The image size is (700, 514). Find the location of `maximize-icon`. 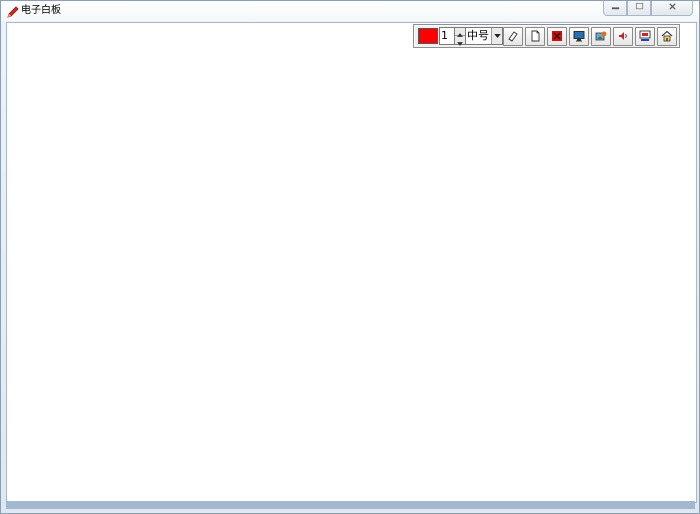

maximize-icon is located at coordinates (639, 8).